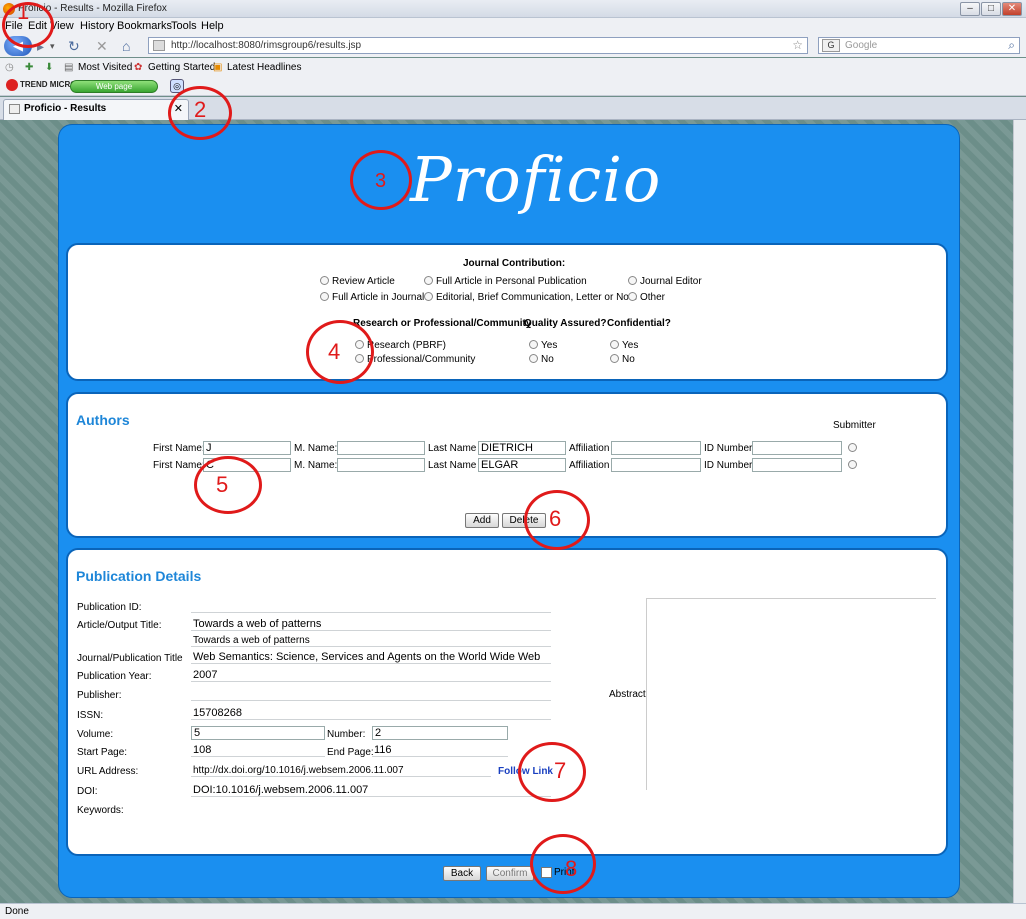 The width and height of the screenshot is (1026, 919). Describe the element at coordinates (614, 358) in the screenshot. I see `radio-confidential-no` at that location.